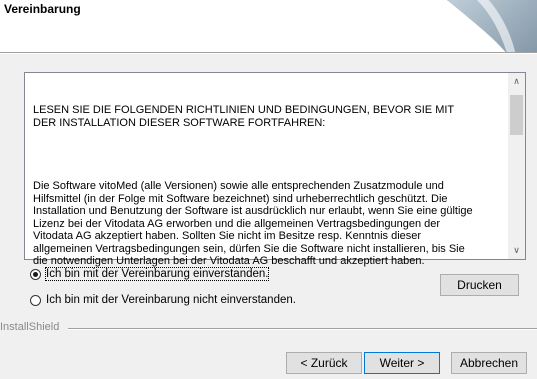  I want to click on license-scrollbar: ∧ ∨, so click(516, 166).